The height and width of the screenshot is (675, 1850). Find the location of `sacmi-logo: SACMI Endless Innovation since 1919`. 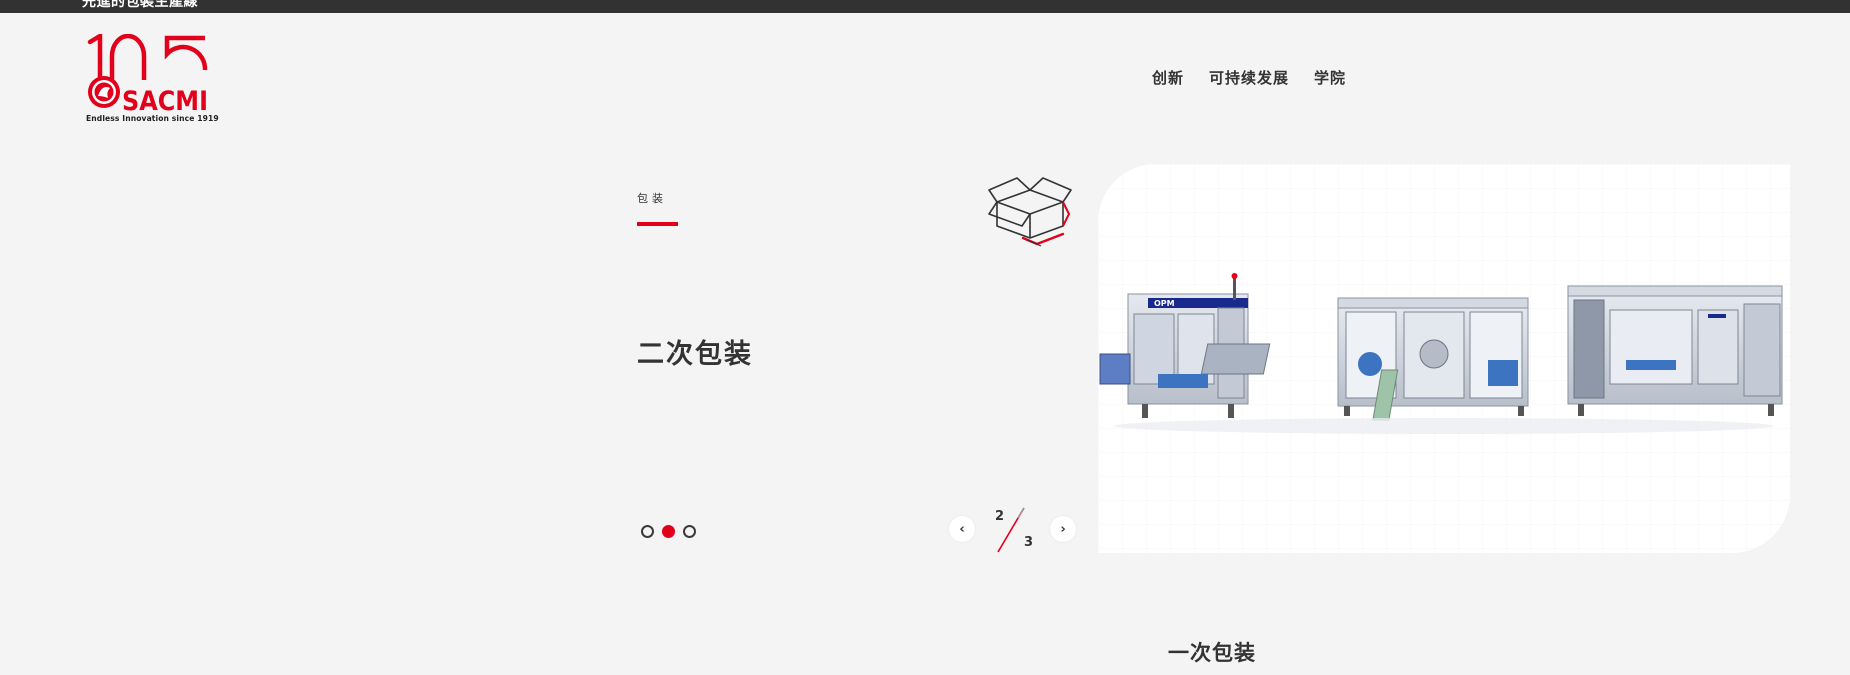

sacmi-logo: SACMI Endless Innovation since 1919 is located at coordinates (151, 80).